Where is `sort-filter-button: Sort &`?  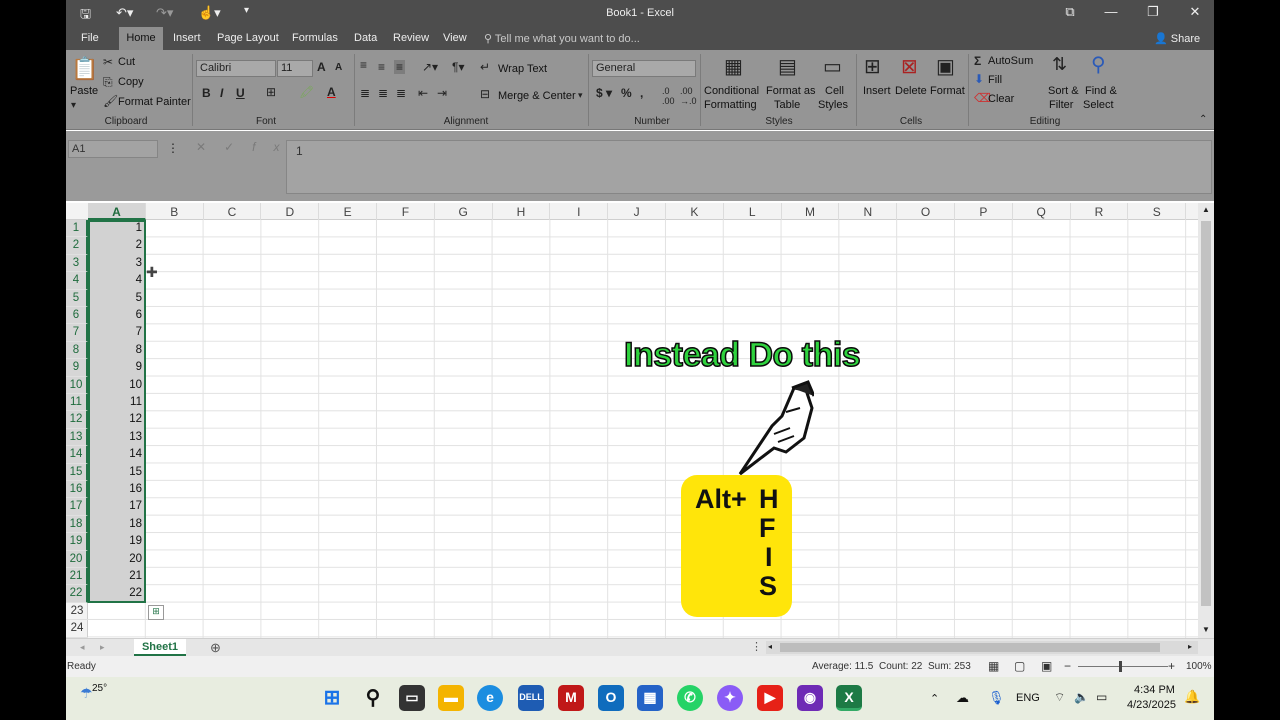 sort-filter-button: Sort & is located at coordinates (1063, 91).